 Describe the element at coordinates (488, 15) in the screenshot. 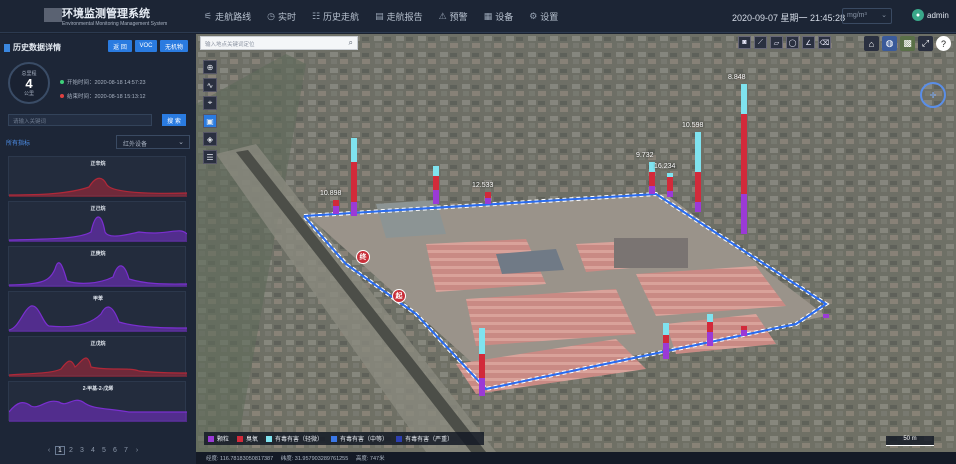

I see `device-icon: ▦` at that location.